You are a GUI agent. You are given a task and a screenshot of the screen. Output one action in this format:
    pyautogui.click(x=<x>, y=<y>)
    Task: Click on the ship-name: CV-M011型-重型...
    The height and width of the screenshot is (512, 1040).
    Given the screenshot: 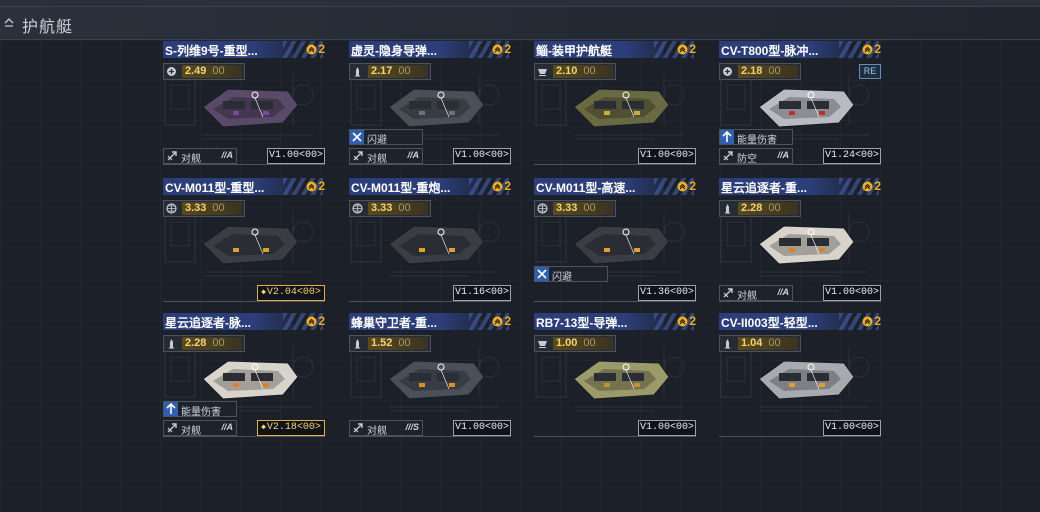 What is the action you would take?
    pyautogui.click(x=215, y=188)
    